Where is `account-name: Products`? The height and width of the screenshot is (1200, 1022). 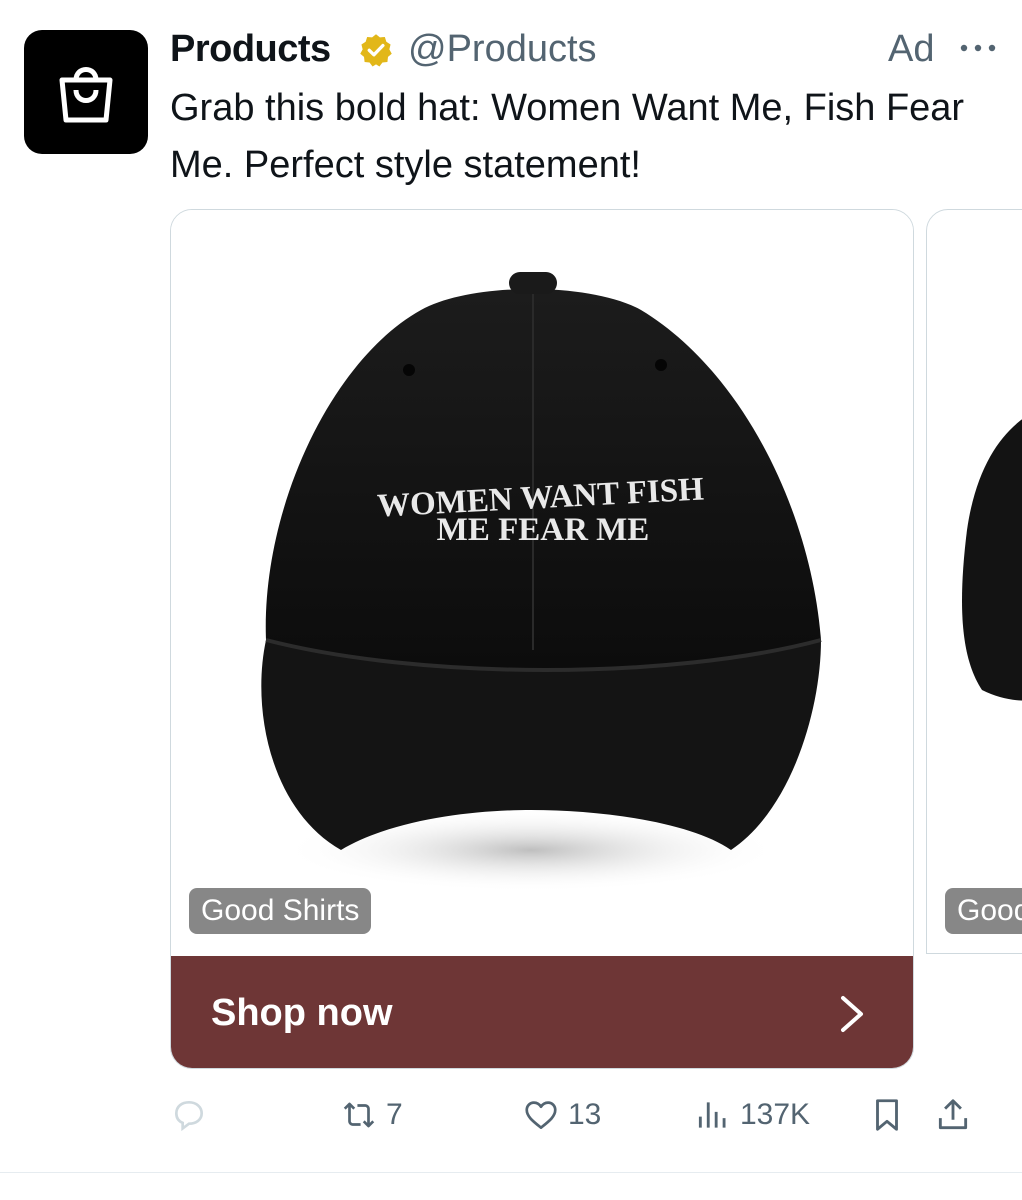
account-name: Products is located at coordinates (250, 49).